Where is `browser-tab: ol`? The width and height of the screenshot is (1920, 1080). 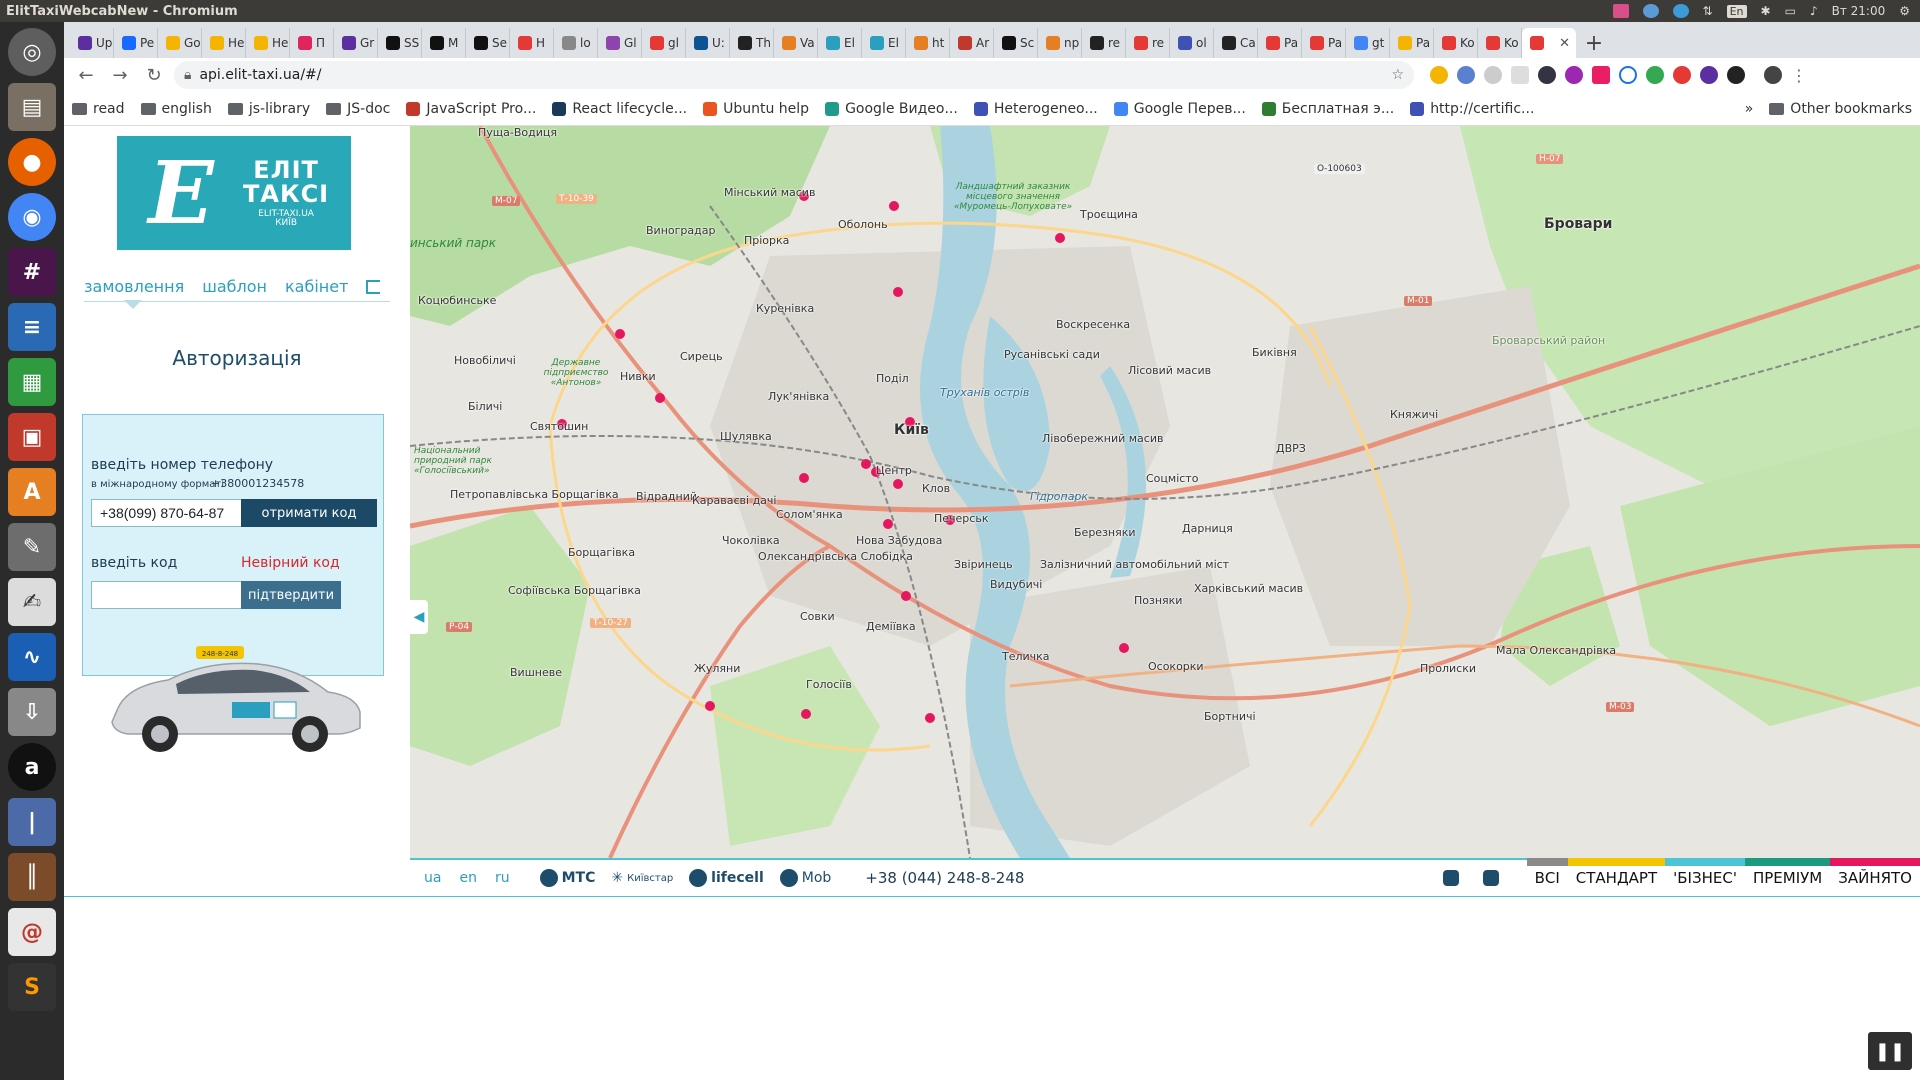
browser-tab: ol is located at coordinates (1192, 43).